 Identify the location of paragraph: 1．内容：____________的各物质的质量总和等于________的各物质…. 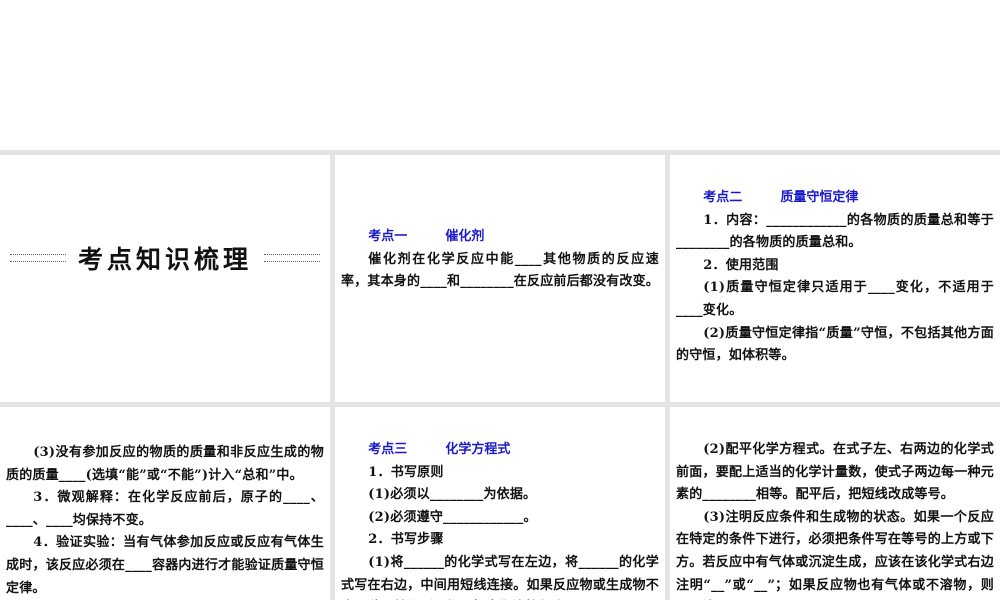
(835, 231).